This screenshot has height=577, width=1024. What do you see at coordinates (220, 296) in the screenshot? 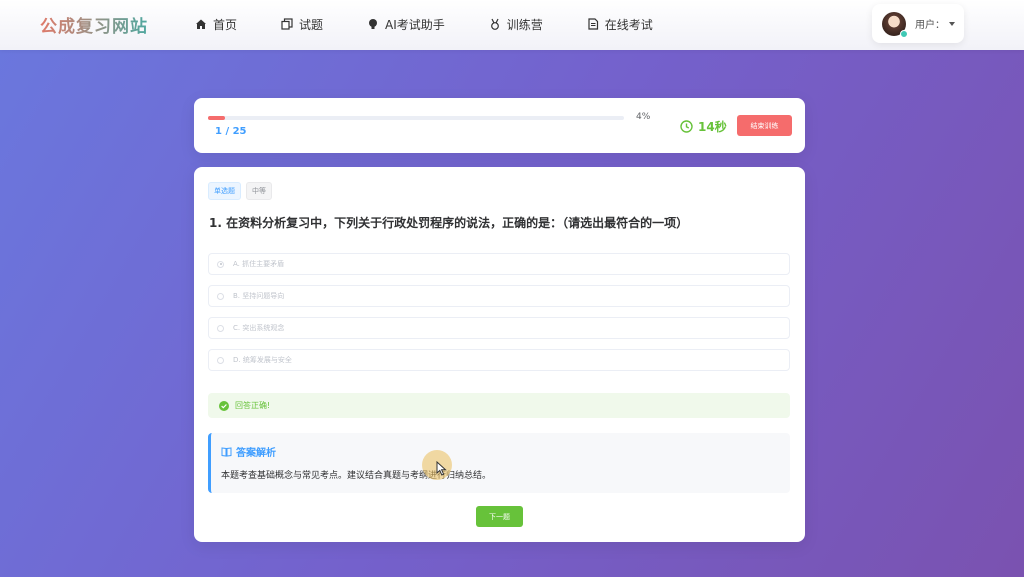
I see `radio-b` at bounding box center [220, 296].